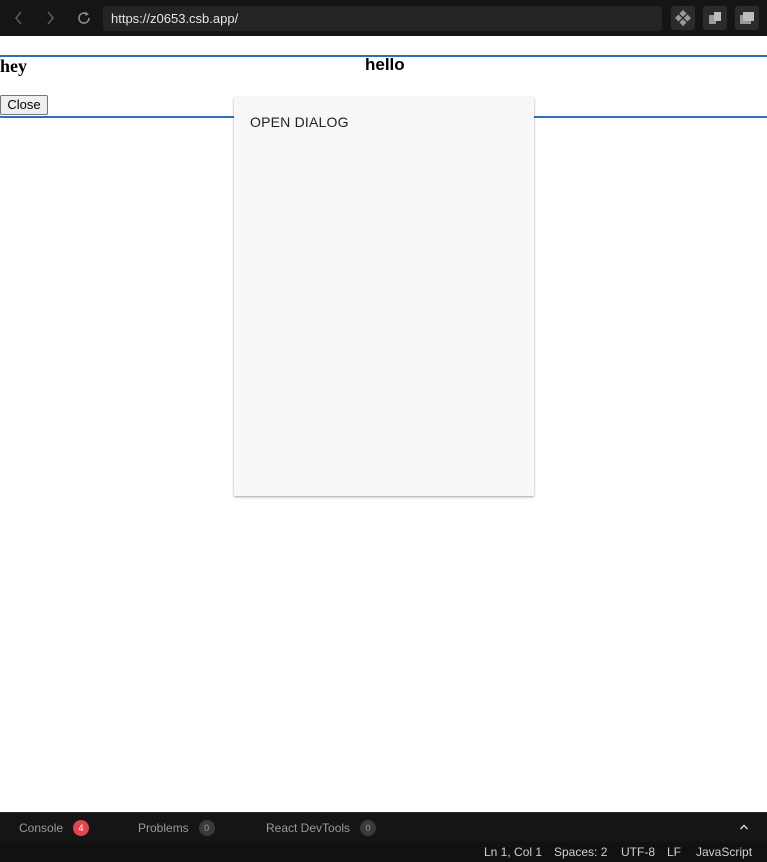  I want to click on chevron-up-icon, so click(744, 827).